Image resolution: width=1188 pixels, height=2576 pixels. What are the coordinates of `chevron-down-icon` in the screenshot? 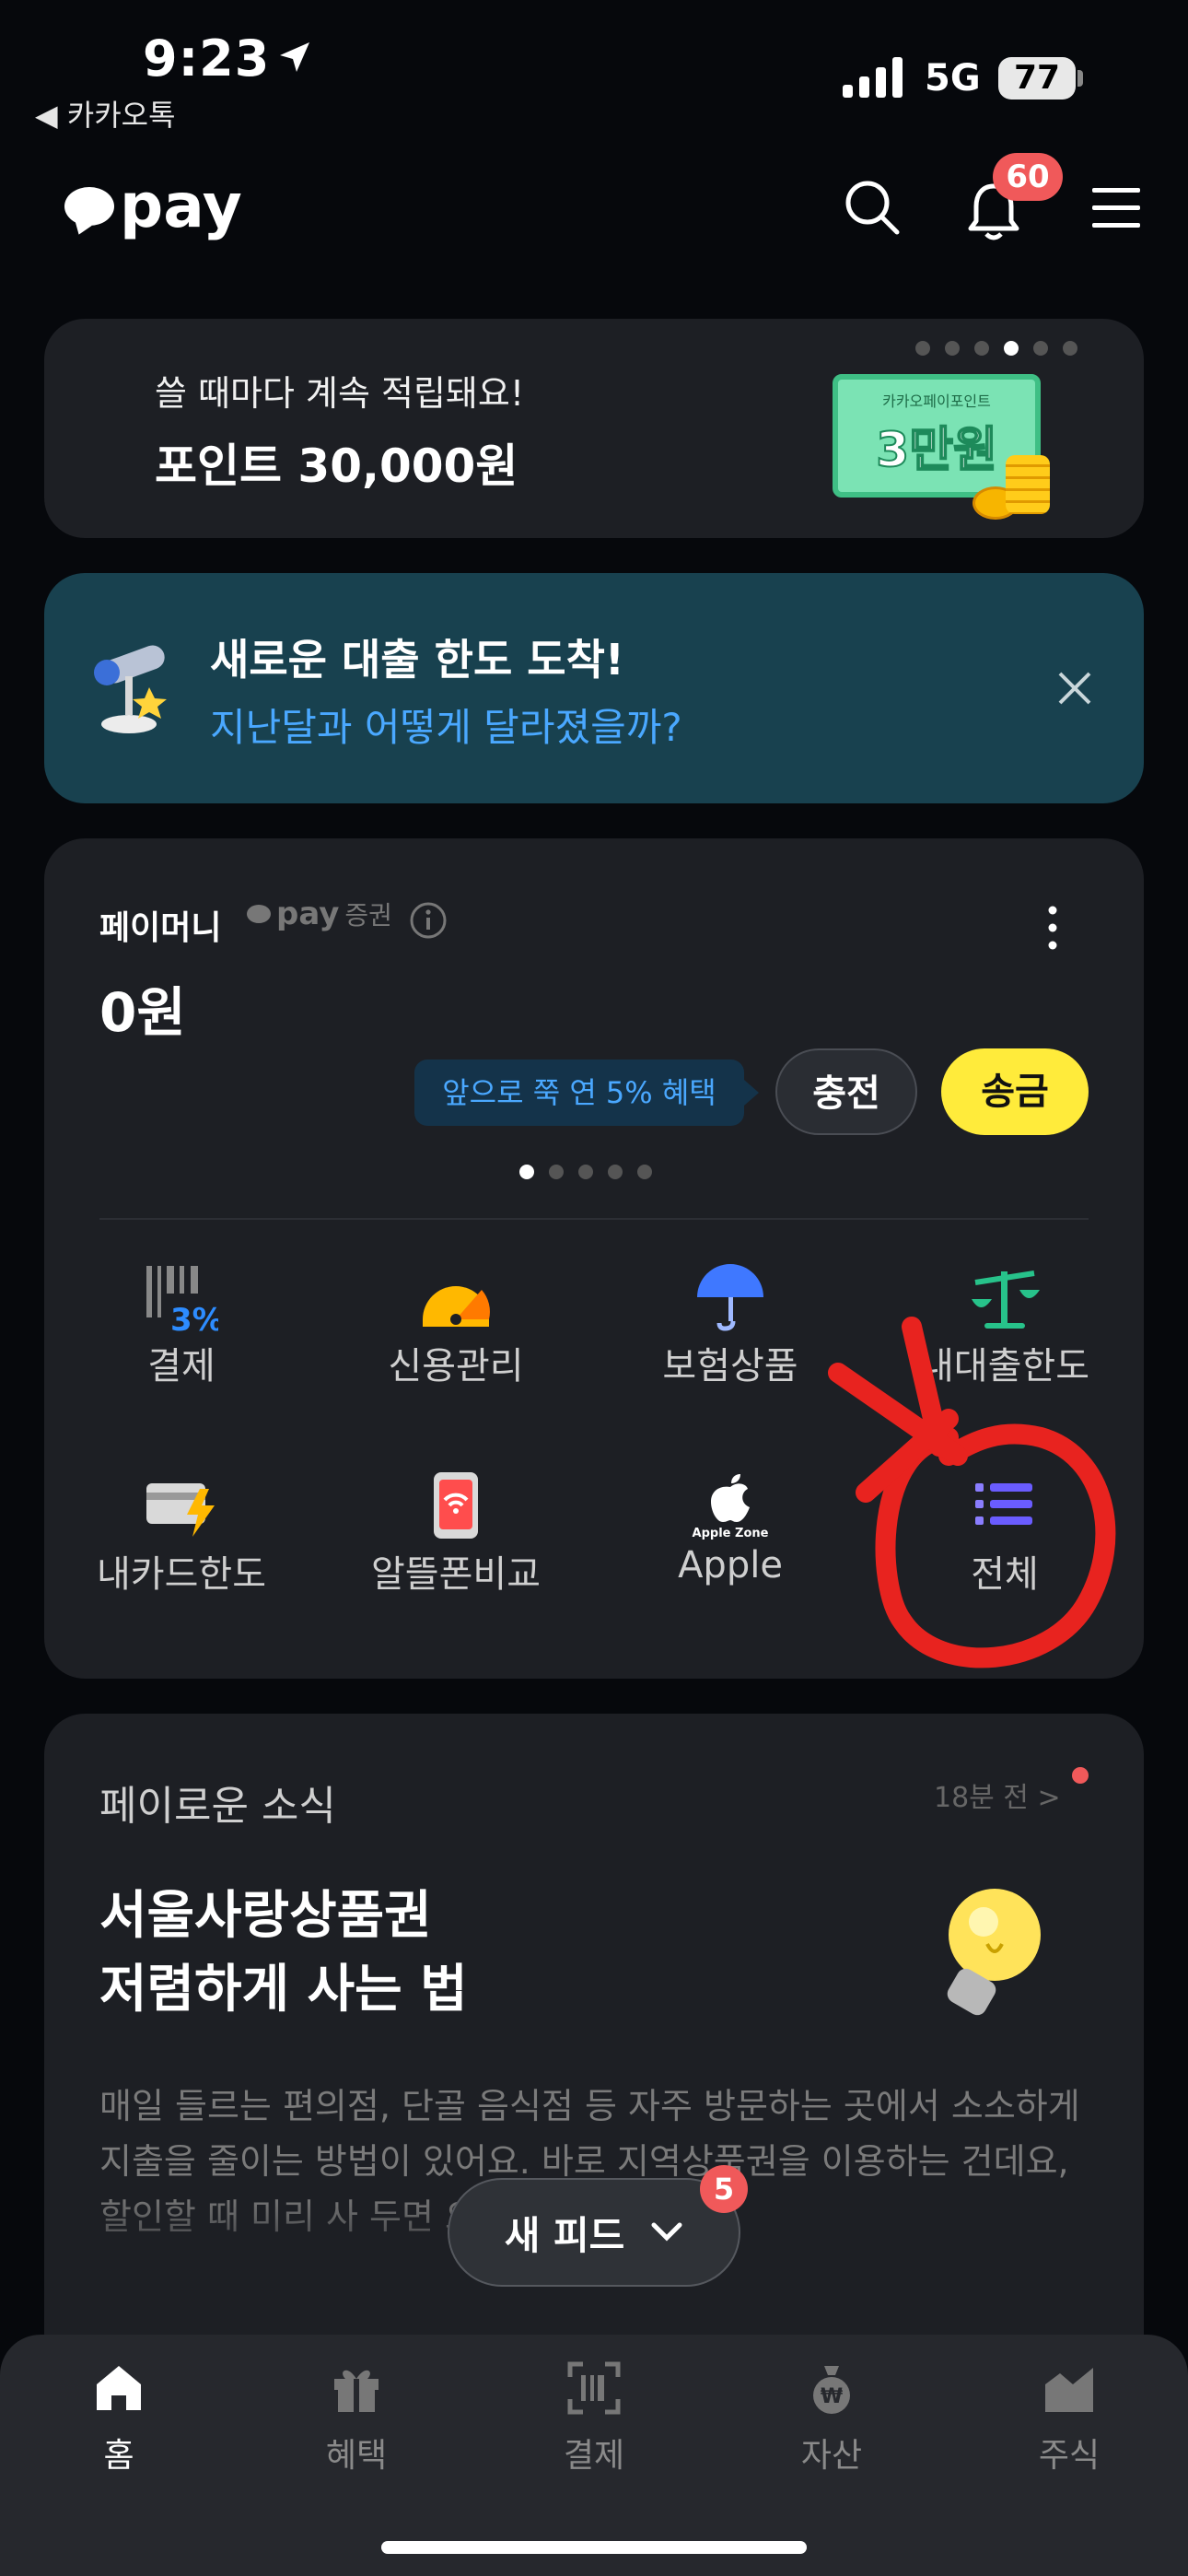 It's located at (666, 2232).